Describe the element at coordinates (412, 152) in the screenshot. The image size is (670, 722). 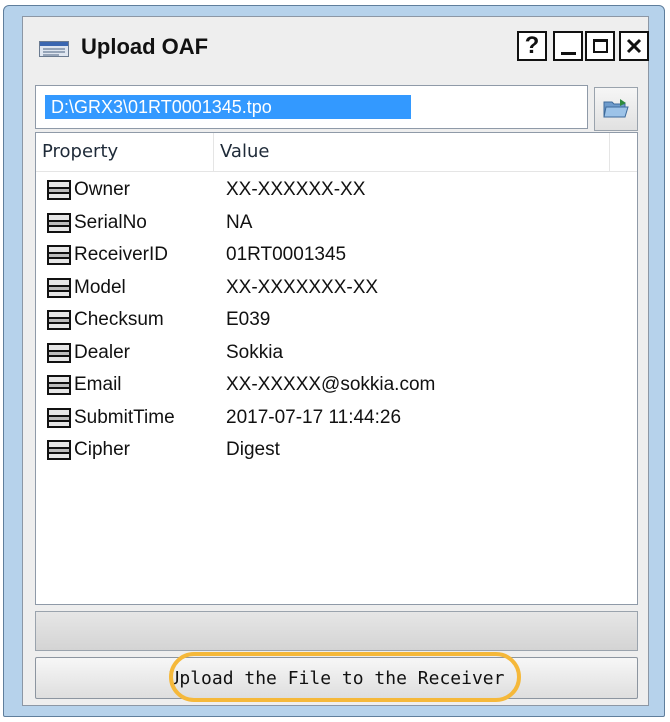
I see `column-header-value: Value` at that location.